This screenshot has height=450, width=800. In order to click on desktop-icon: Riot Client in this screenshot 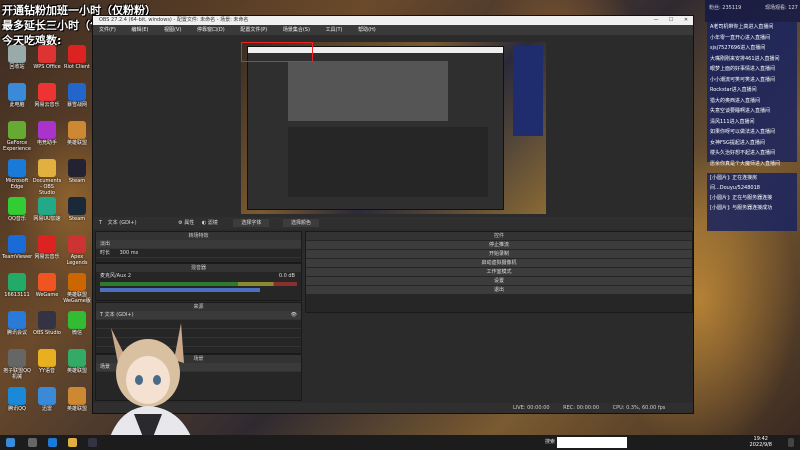, I will do `click(77, 57)`.